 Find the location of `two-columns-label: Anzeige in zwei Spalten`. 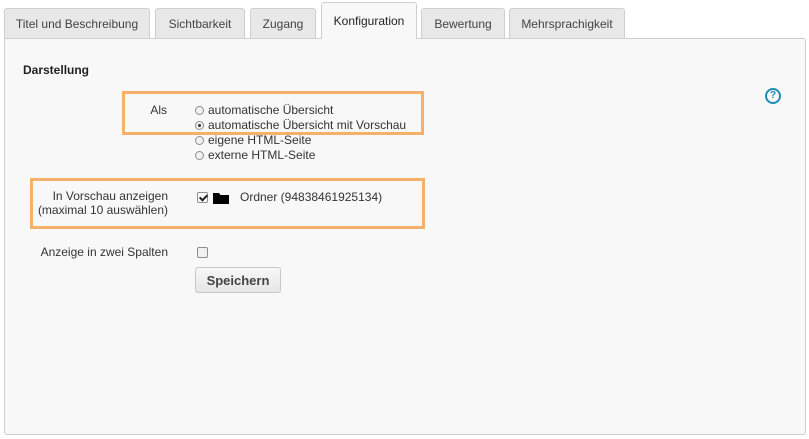

two-columns-label: Anzeige in zwei Spalten is located at coordinates (104, 252).